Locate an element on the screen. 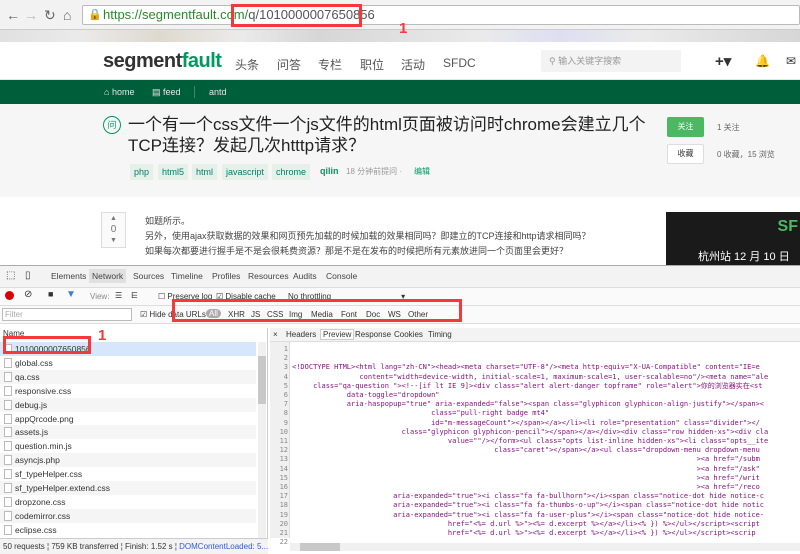  request-row: responsive.css is located at coordinates (128, 390).